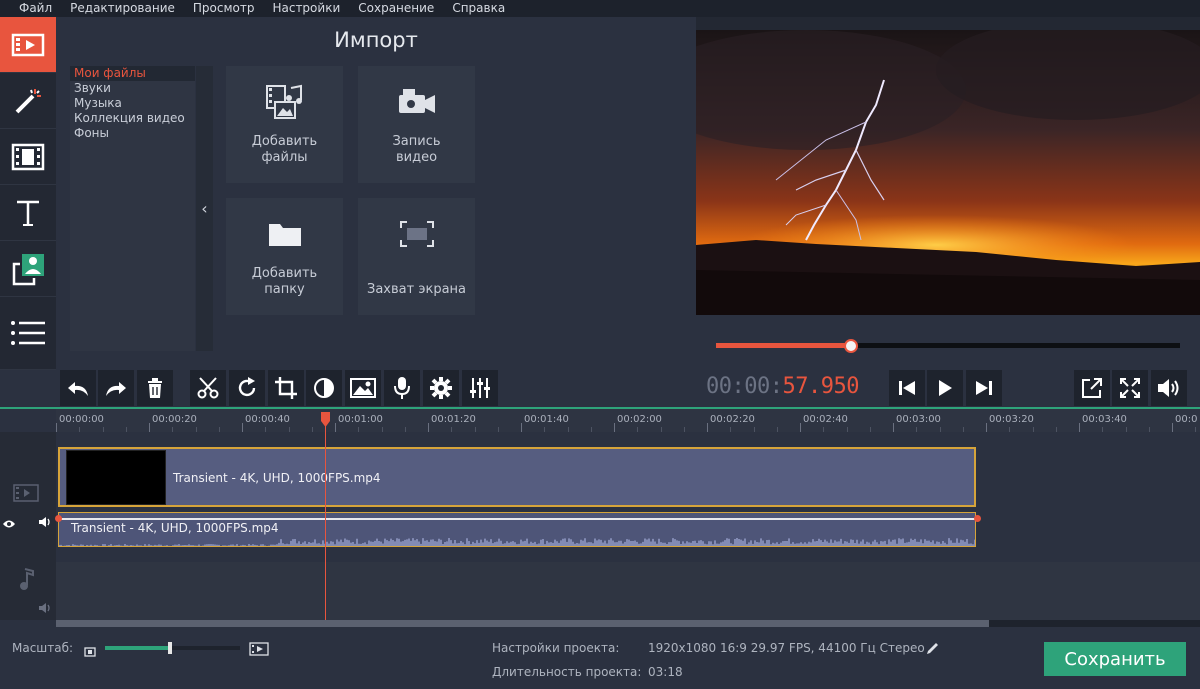  I want to click on stickers-icon, so click(28, 269).